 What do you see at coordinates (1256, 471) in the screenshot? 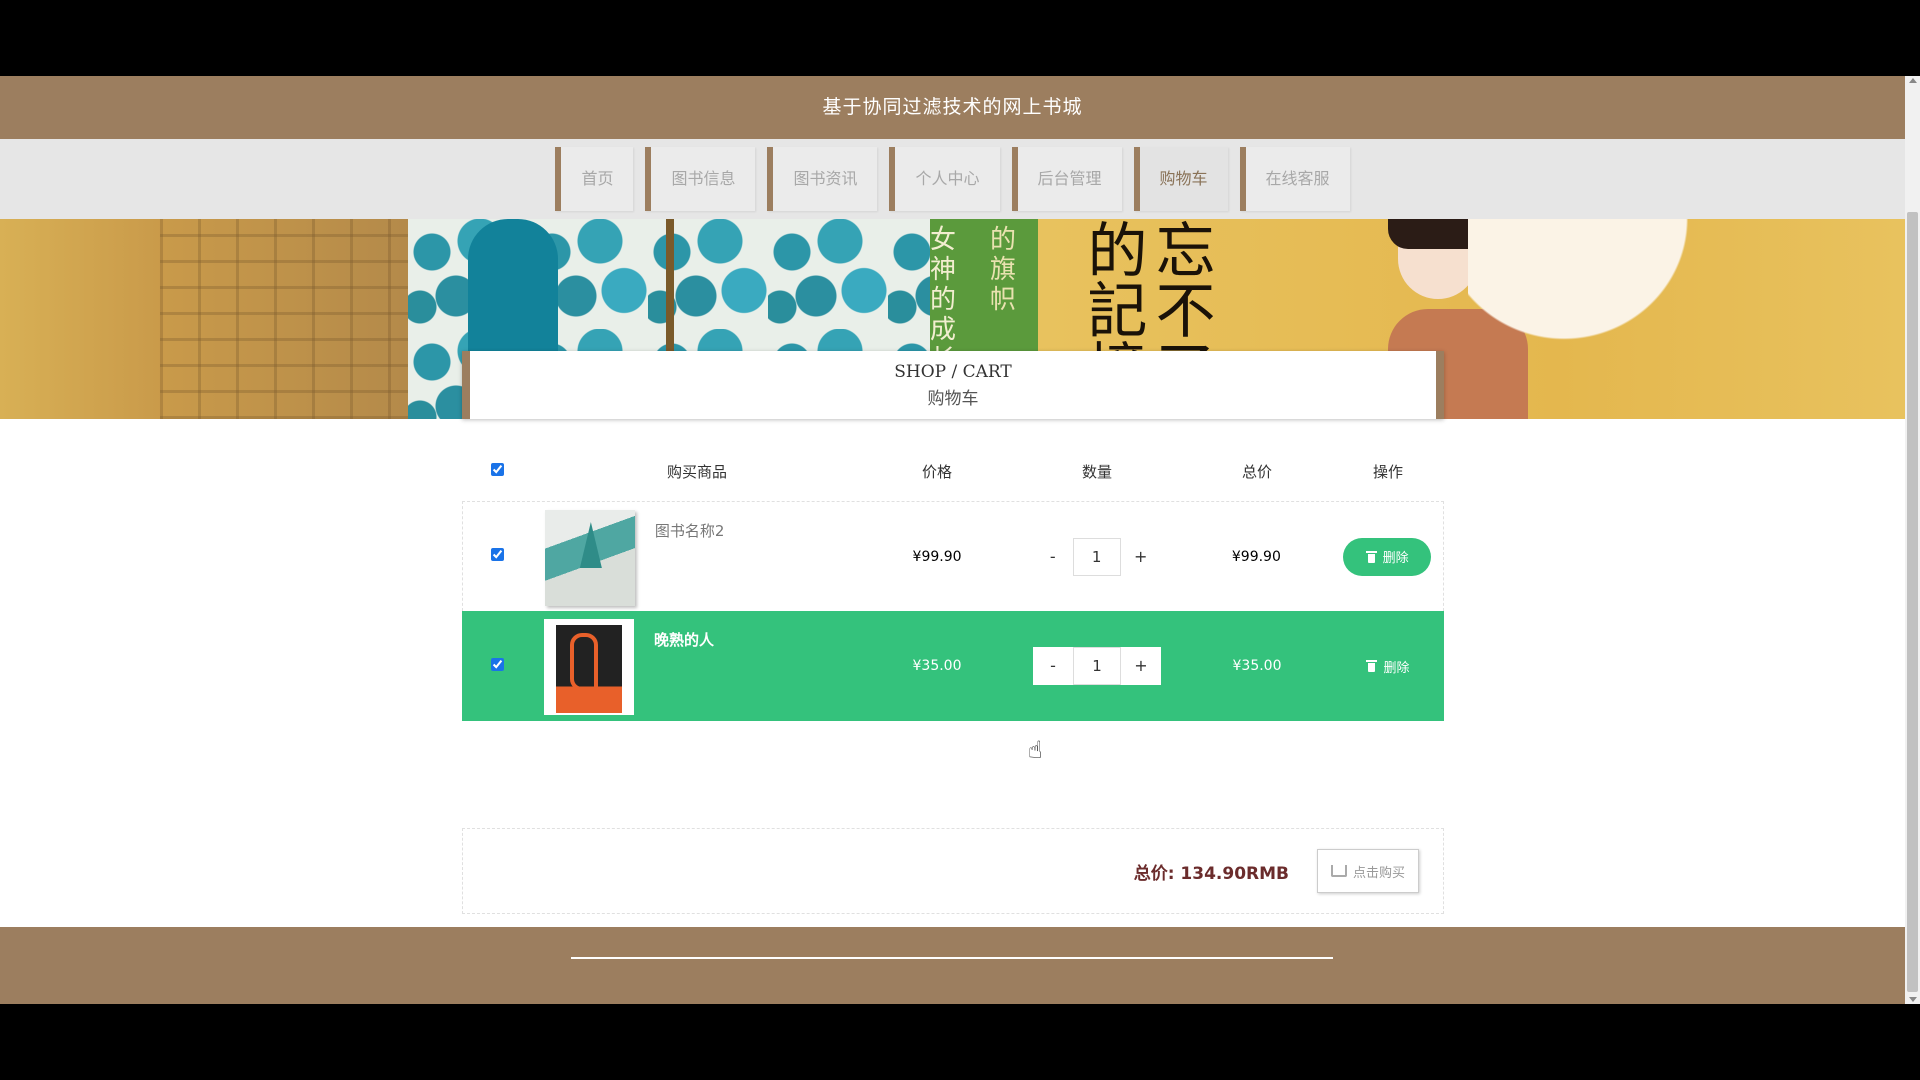
I see `header-total: 总价` at bounding box center [1256, 471].